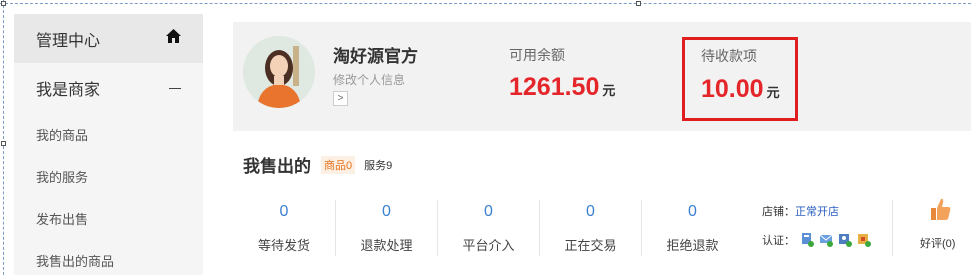 The height and width of the screenshot is (275, 971). I want to click on pending-value: 10.00, so click(732, 89).